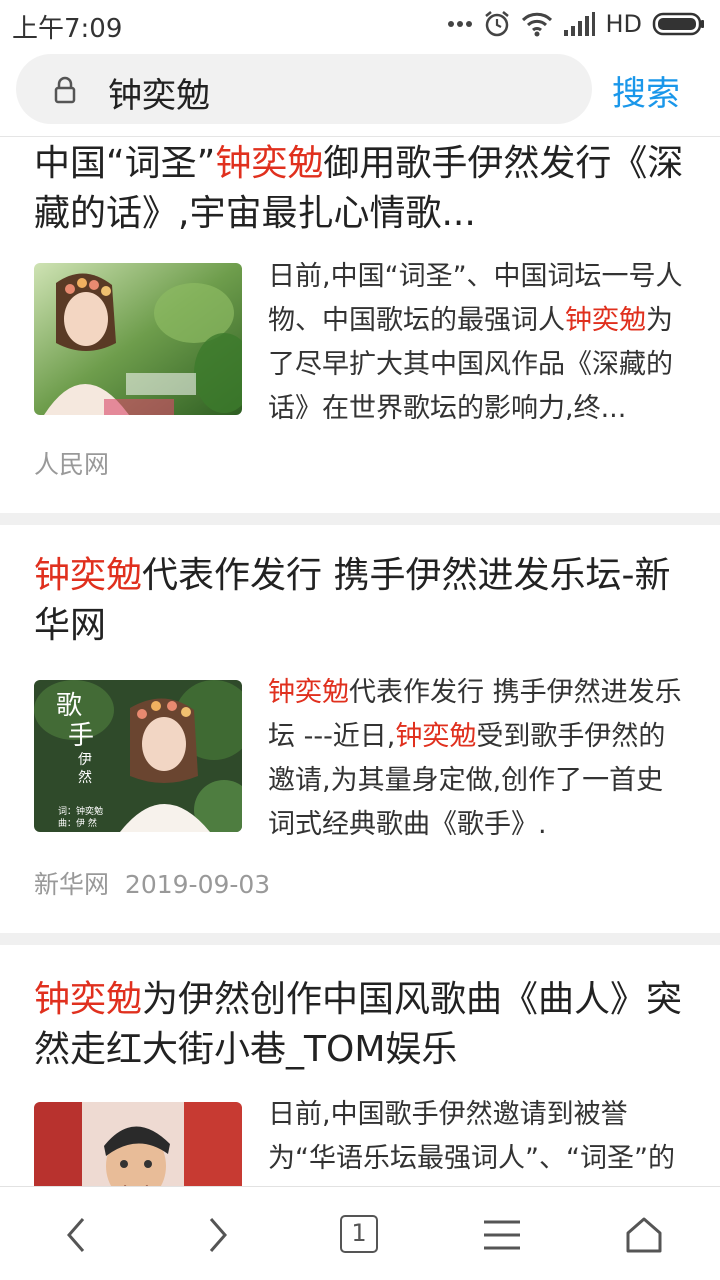  I want to click on status-bar: 上午7:09 HD, so click(360, 25).